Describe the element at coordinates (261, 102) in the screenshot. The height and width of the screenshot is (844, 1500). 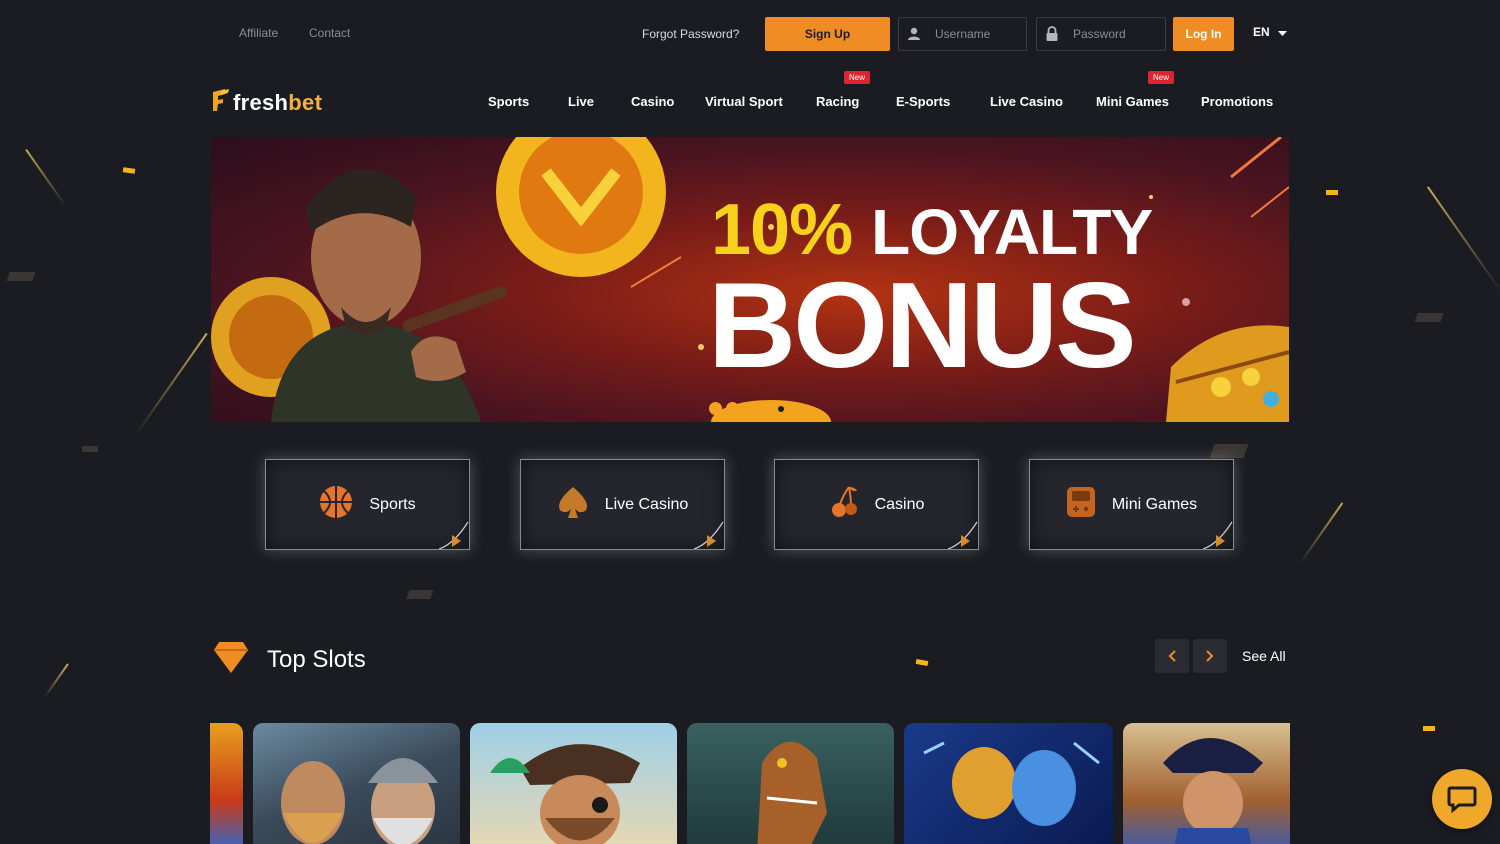
I see `logo-text-fresh: fresh` at that location.